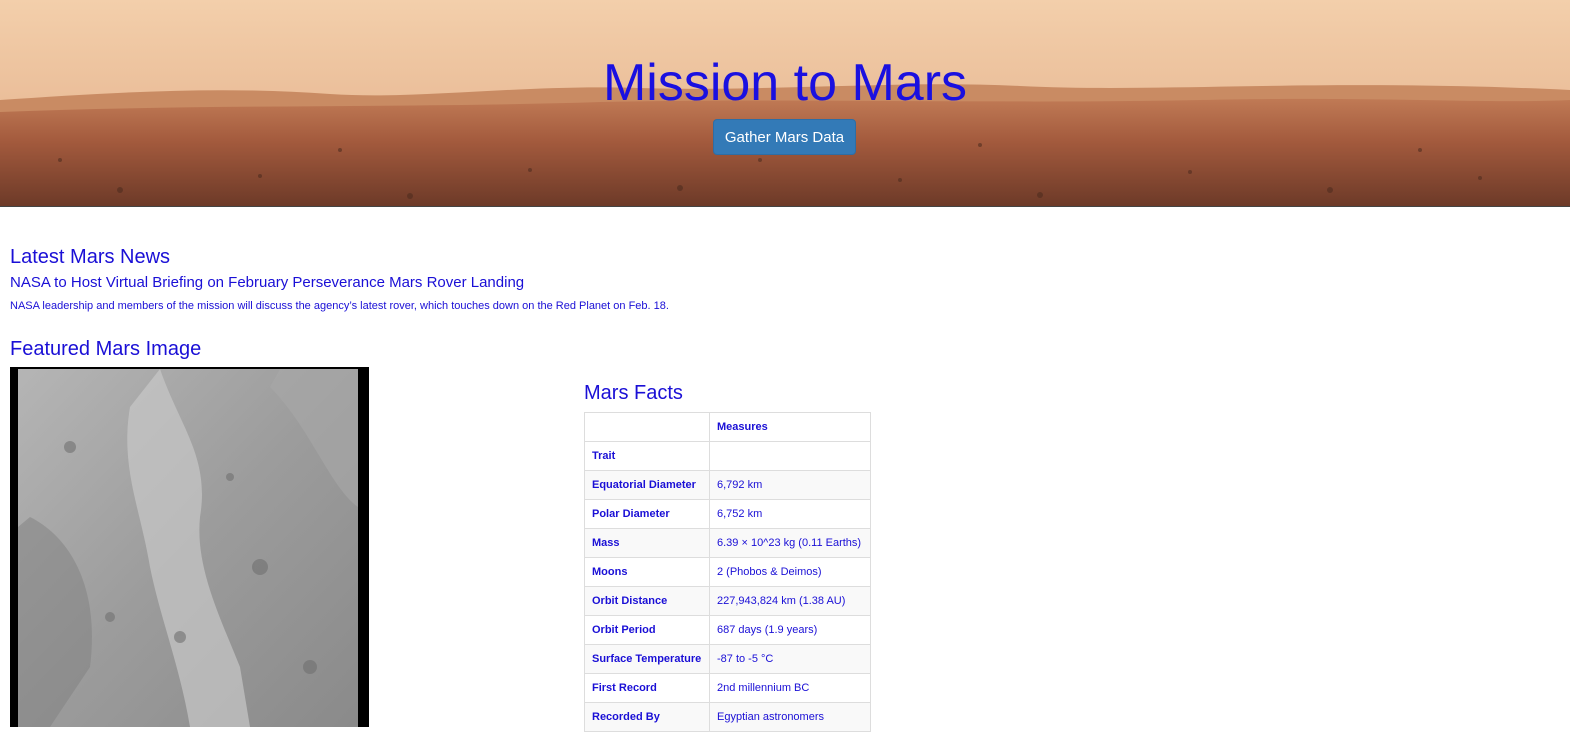  What do you see at coordinates (633, 393) in the screenshot?
I see `mars-facts-heading: Mars Facts` at bounding box center [633, 393].